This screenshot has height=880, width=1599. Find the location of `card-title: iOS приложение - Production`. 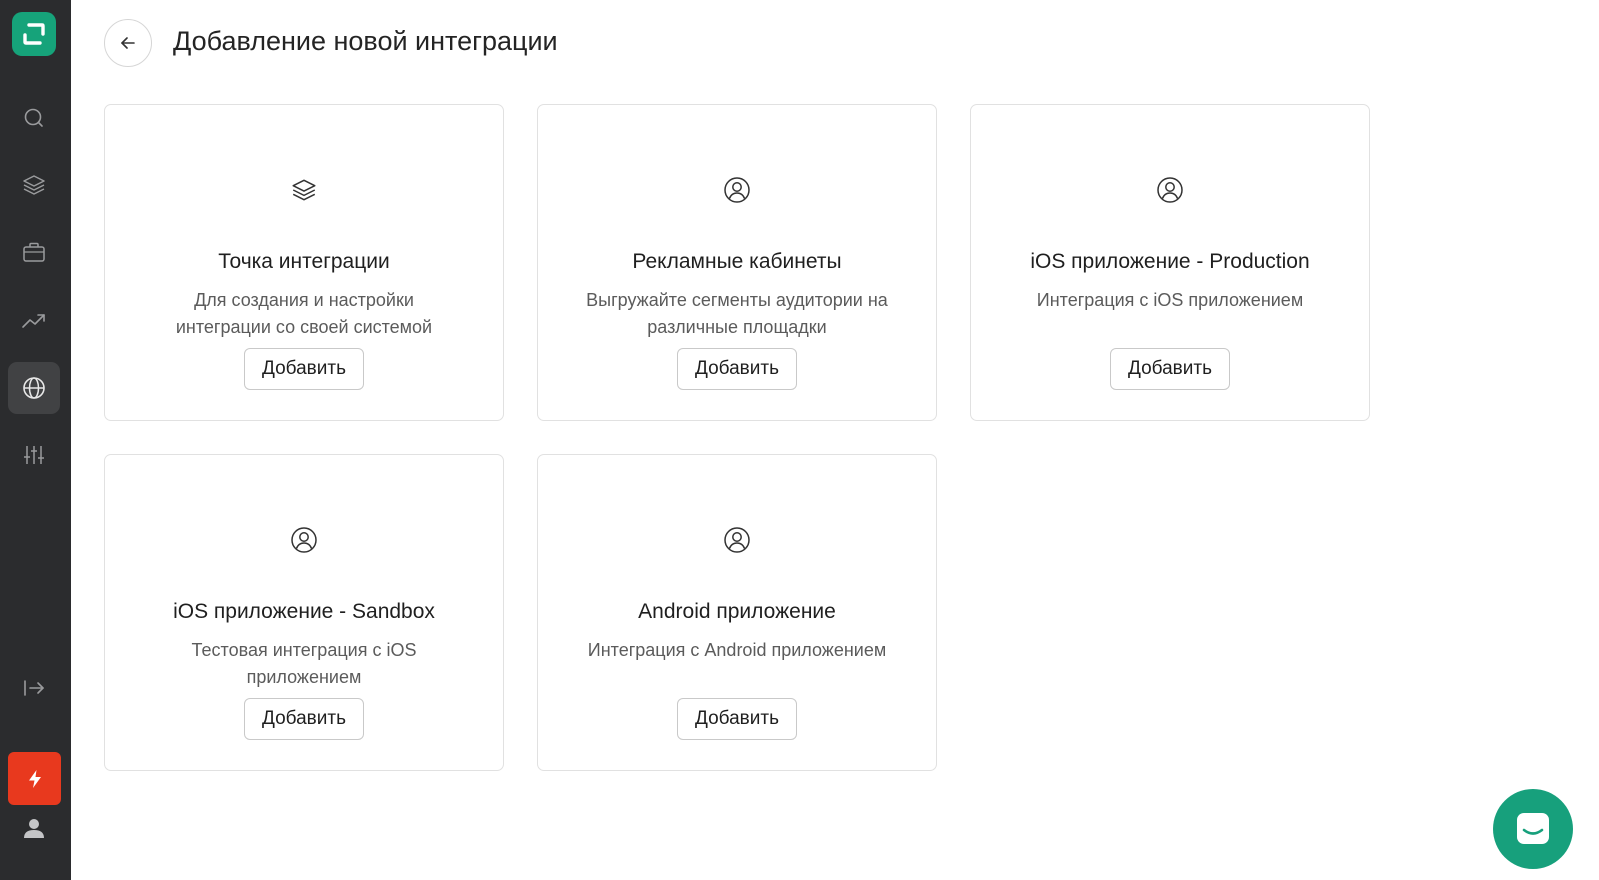

card-title: iOS приложение - Production is located at coordinates (1170, 261).